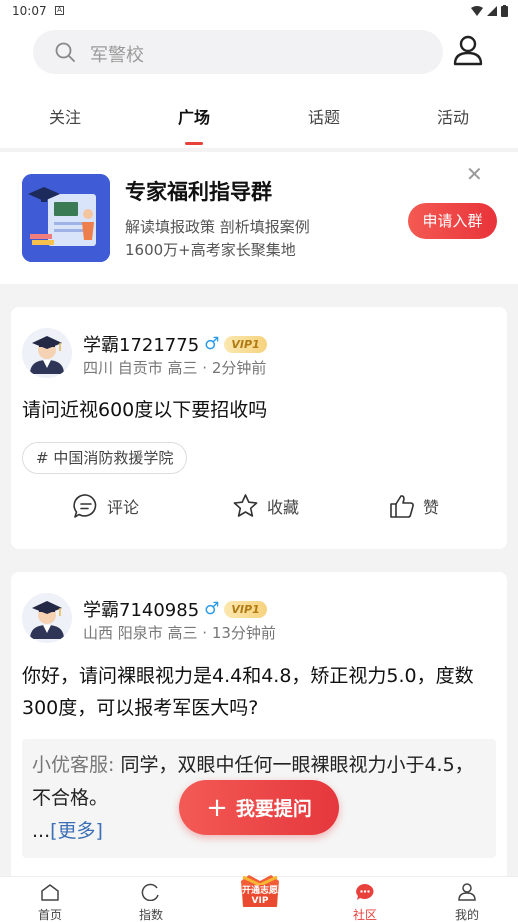 The width and height of the screenshot is (518, 922). I want to click on signal-icon, so click(492, 11).